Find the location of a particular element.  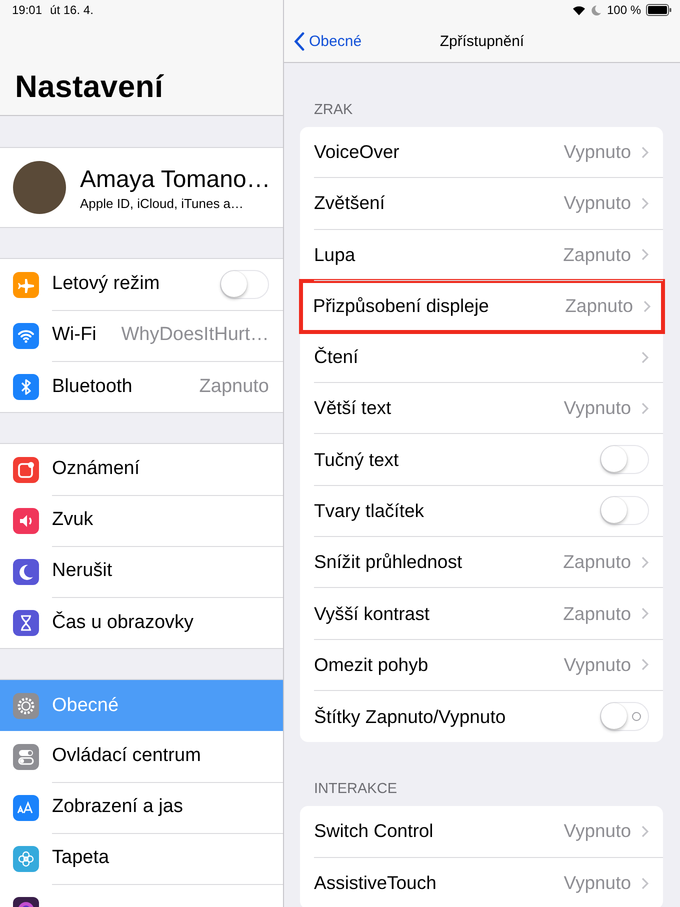

item-label: Tapeta is located at coordinates (81, 858).